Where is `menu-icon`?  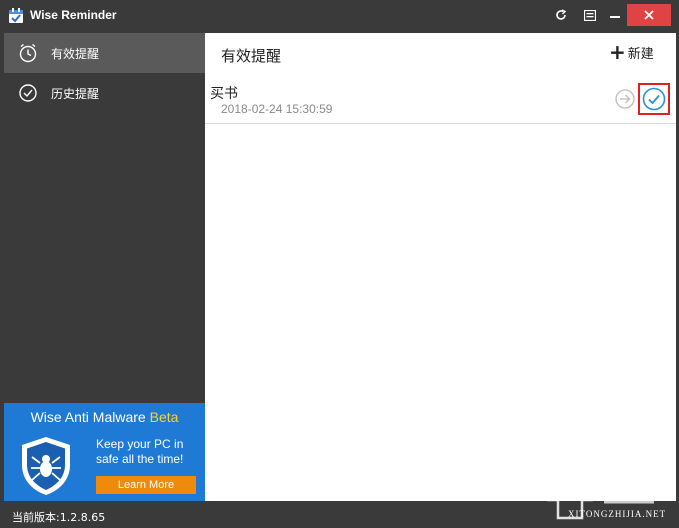 menu-icon is located at coordinates (590, 15).